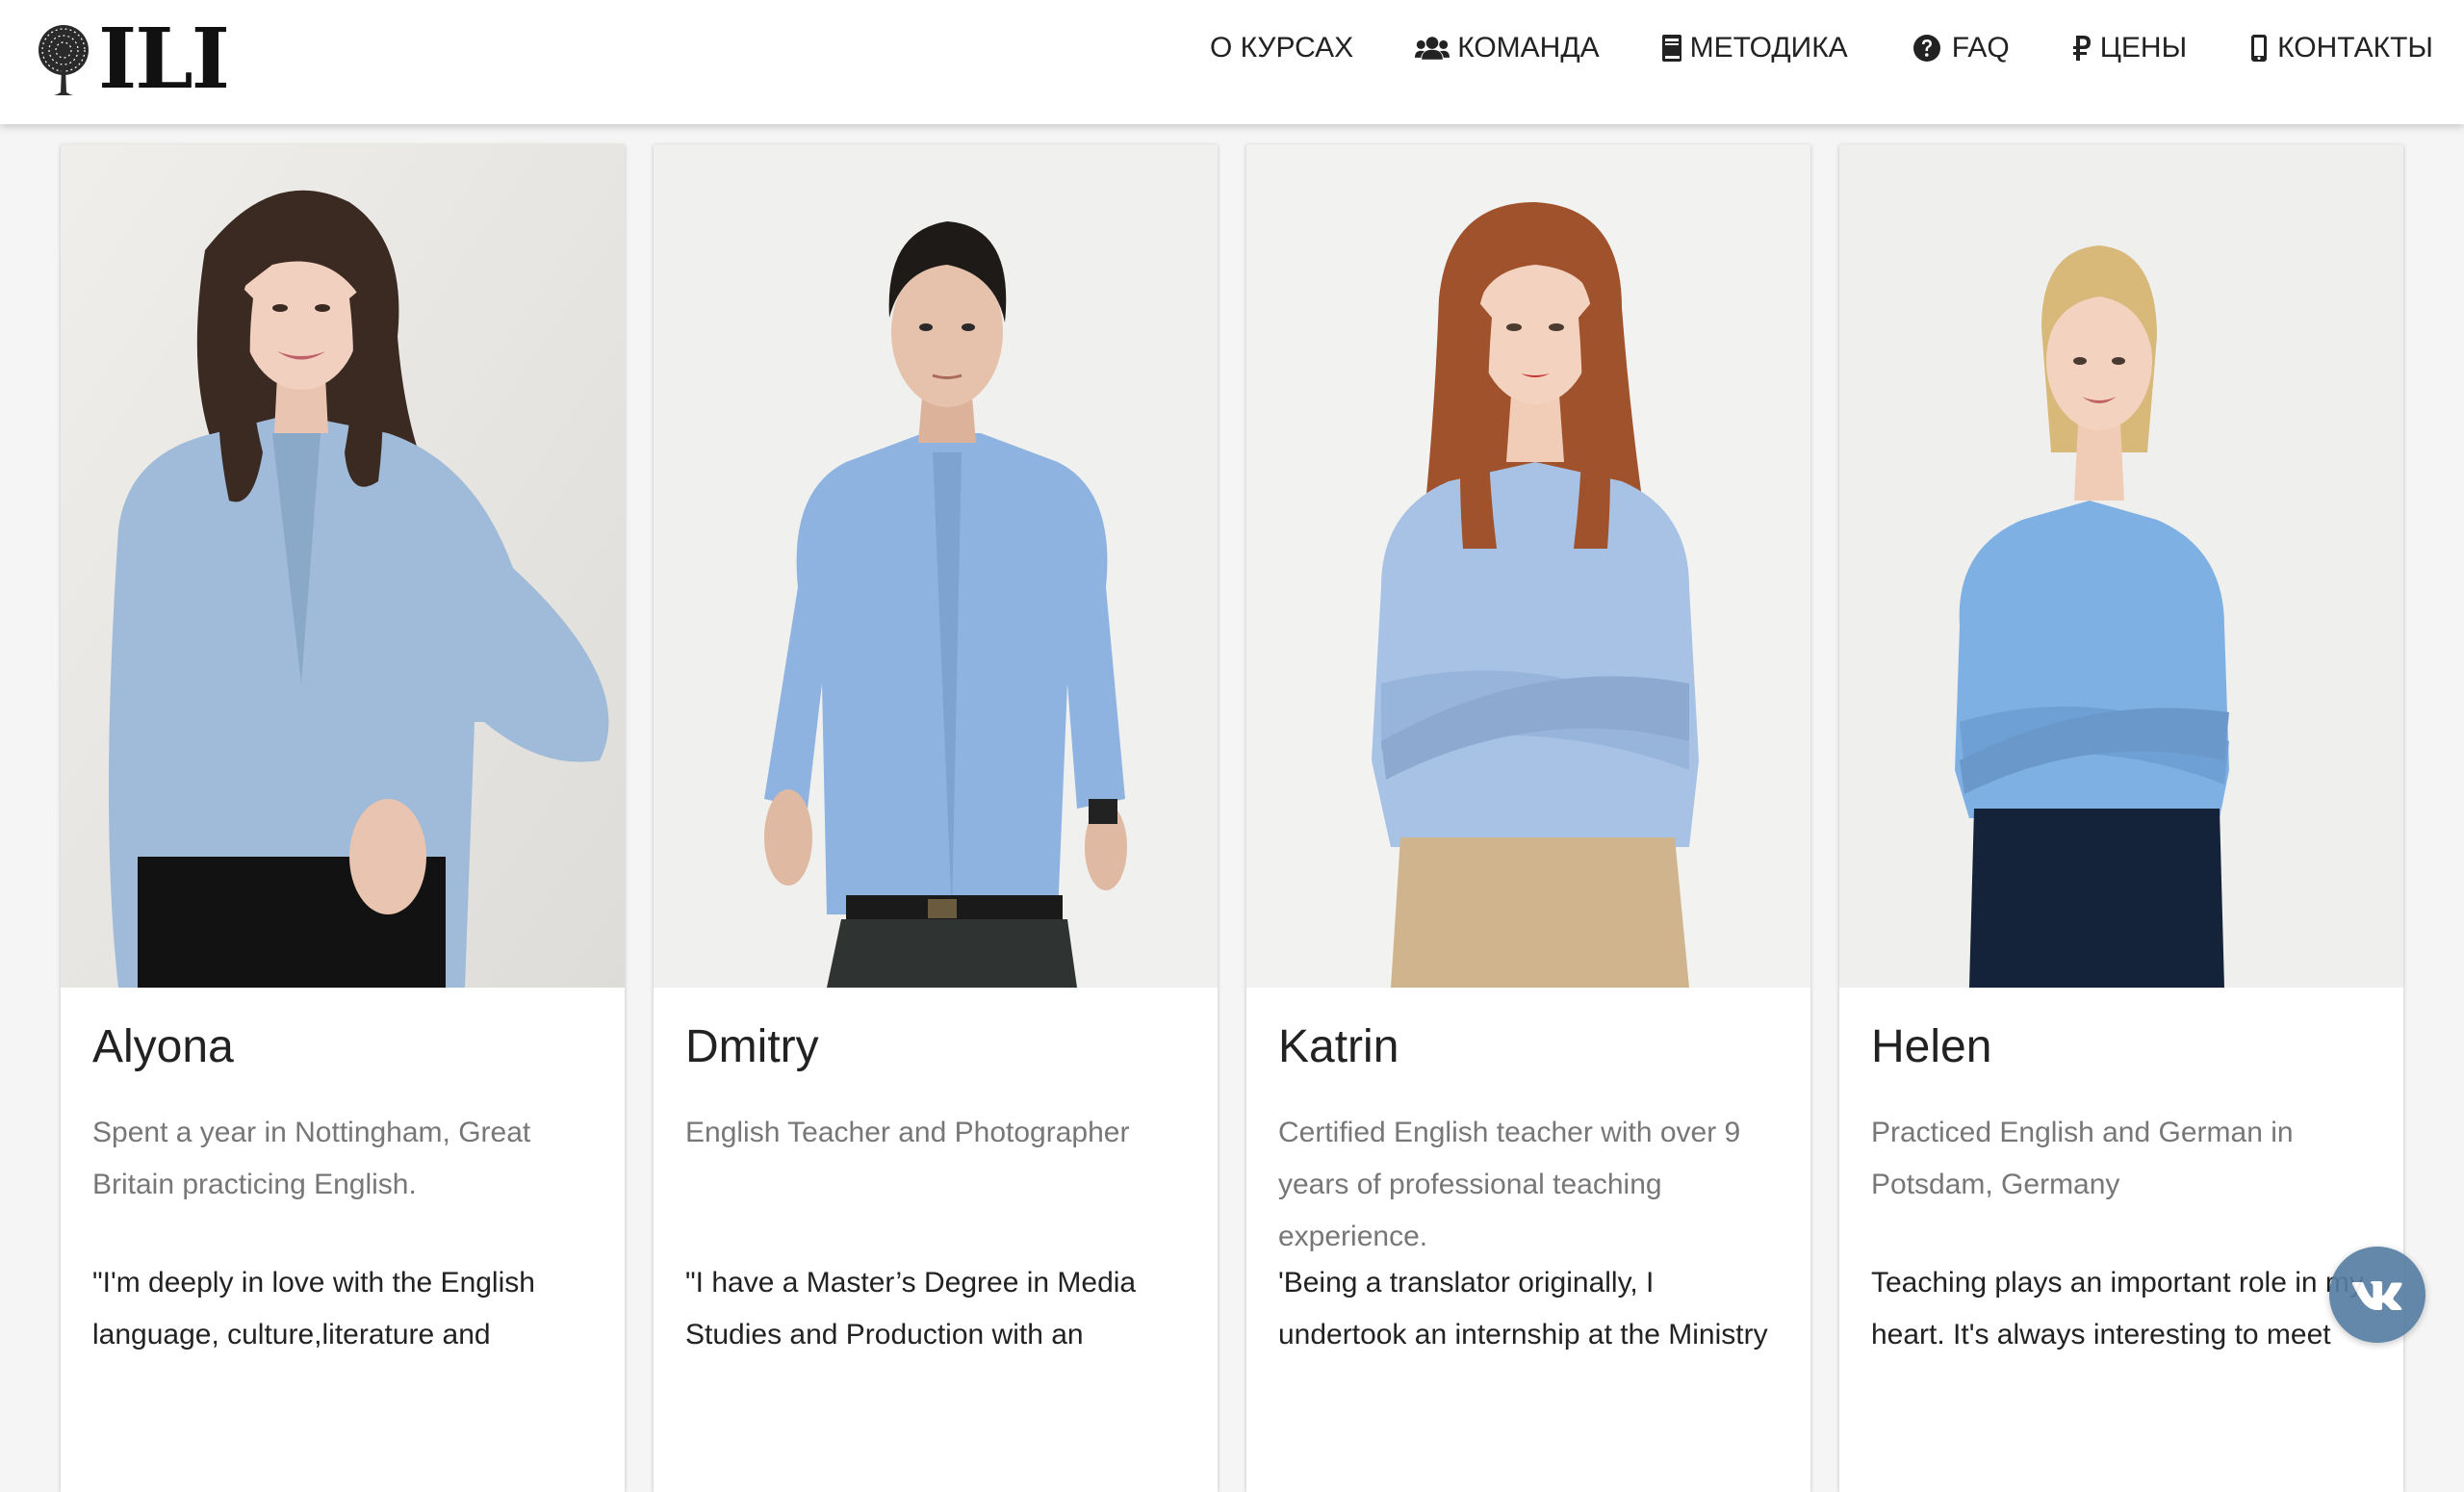 The image size is (2464, 1492). I want to click on nav-label: КОНТАКТЫ, so click(2355, 48).